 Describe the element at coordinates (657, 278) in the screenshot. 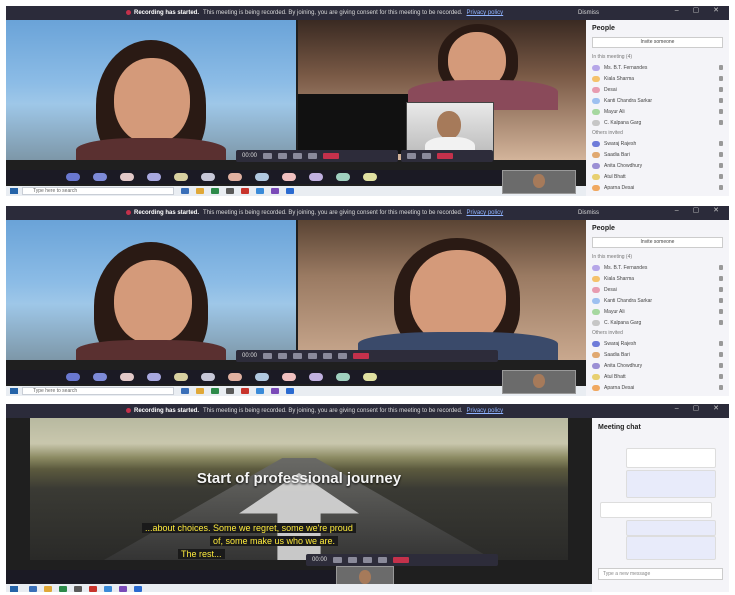

I see `participant-row: Kiala Sharma` at that location.